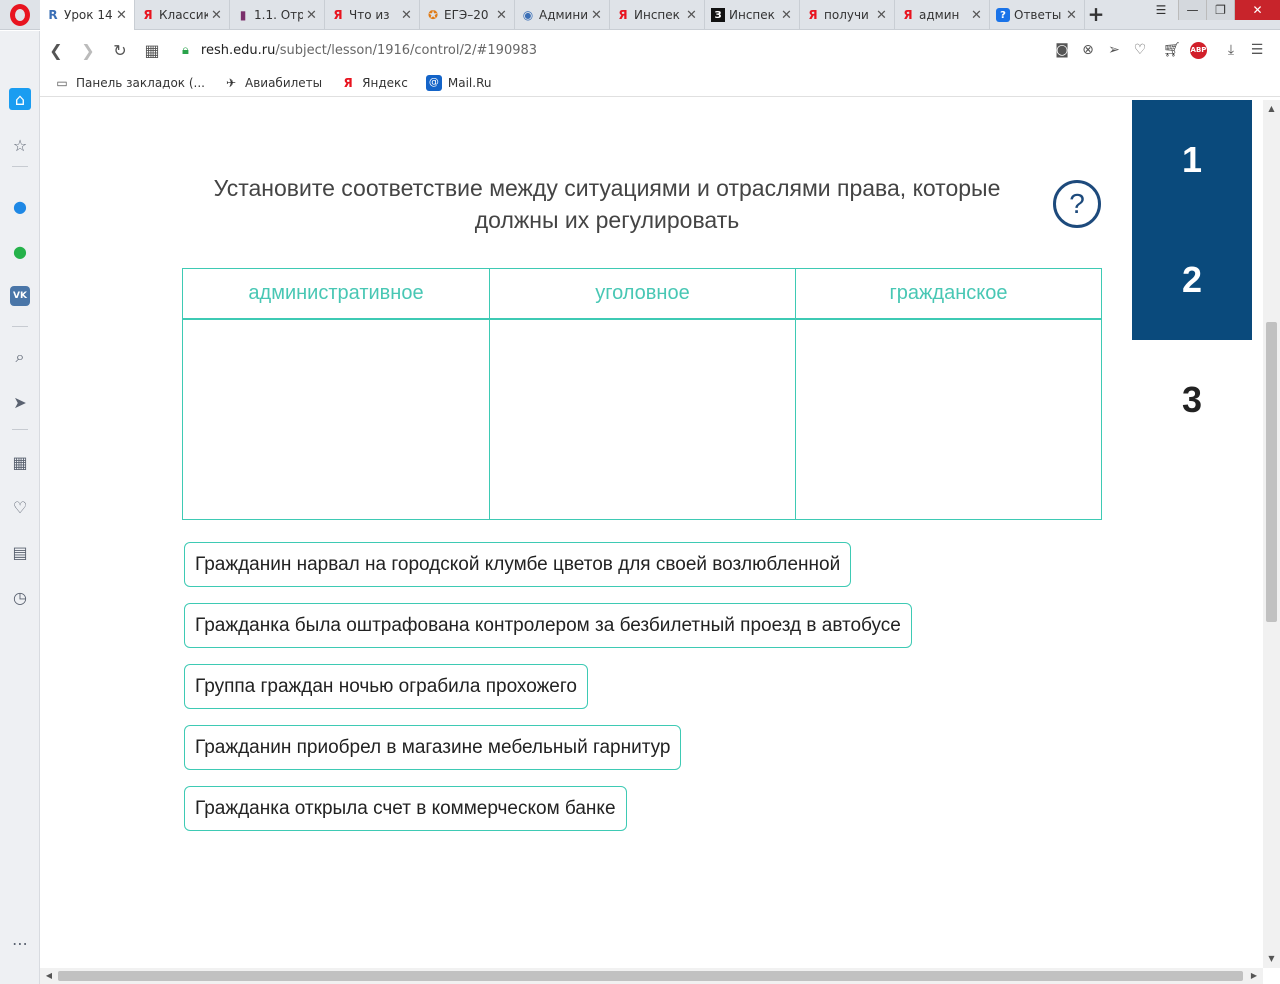 This screenshot has height=984, width=1280. I want to click on vertical-scrollbar: ▲ ▼, so click(1271, 534).